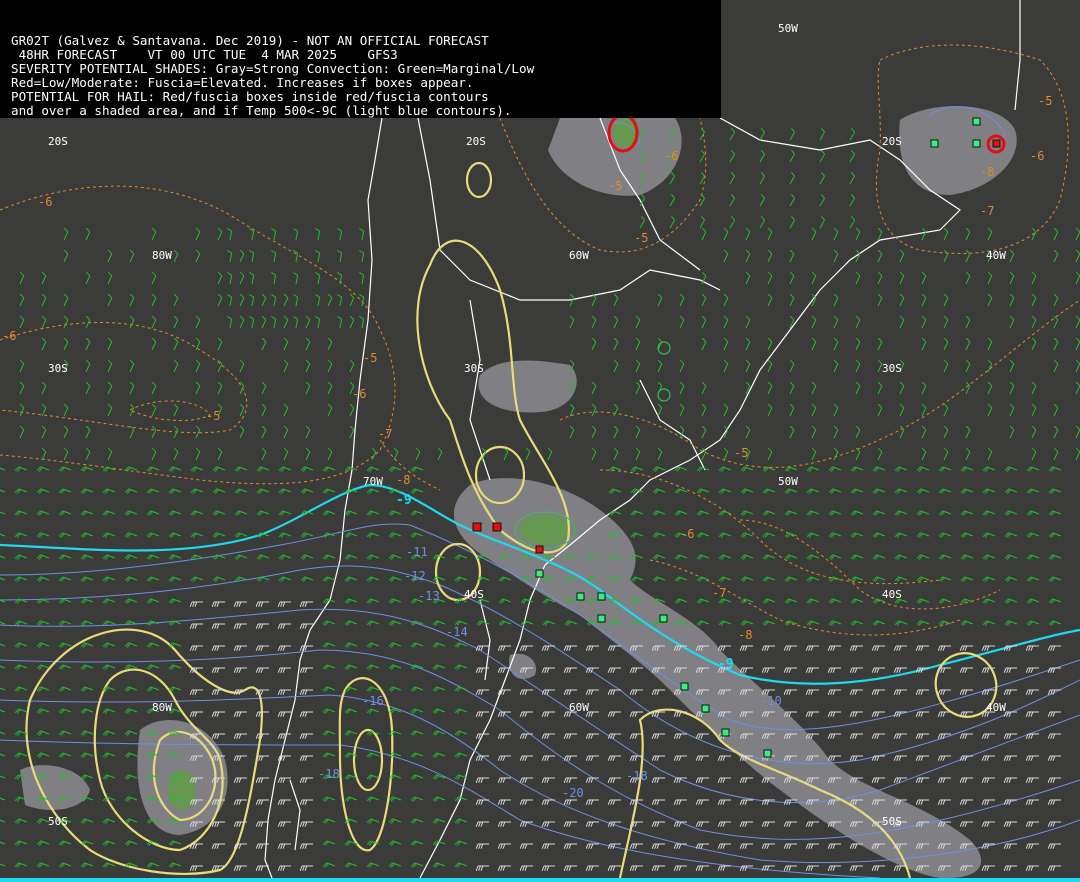 This screenshot has width=1080, height=882. What do you see at coordinates (415, 576) in the screenshot?
I see `svg-text: -12` at bounding box center [415, 576].